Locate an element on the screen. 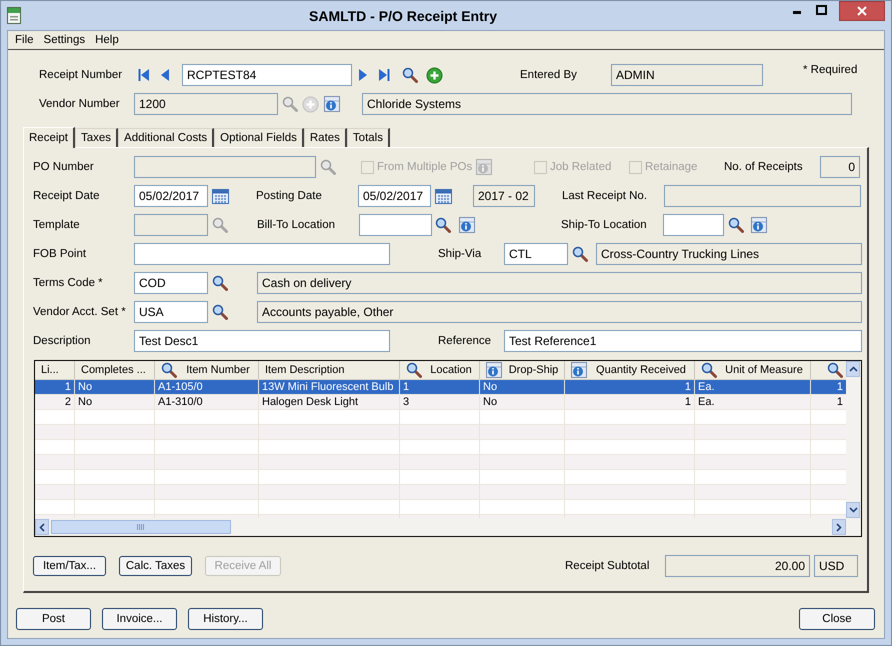 The width and height of the screenshot is (892, 646). field-label: No. of Receipts is located at coordinates (764, 167).